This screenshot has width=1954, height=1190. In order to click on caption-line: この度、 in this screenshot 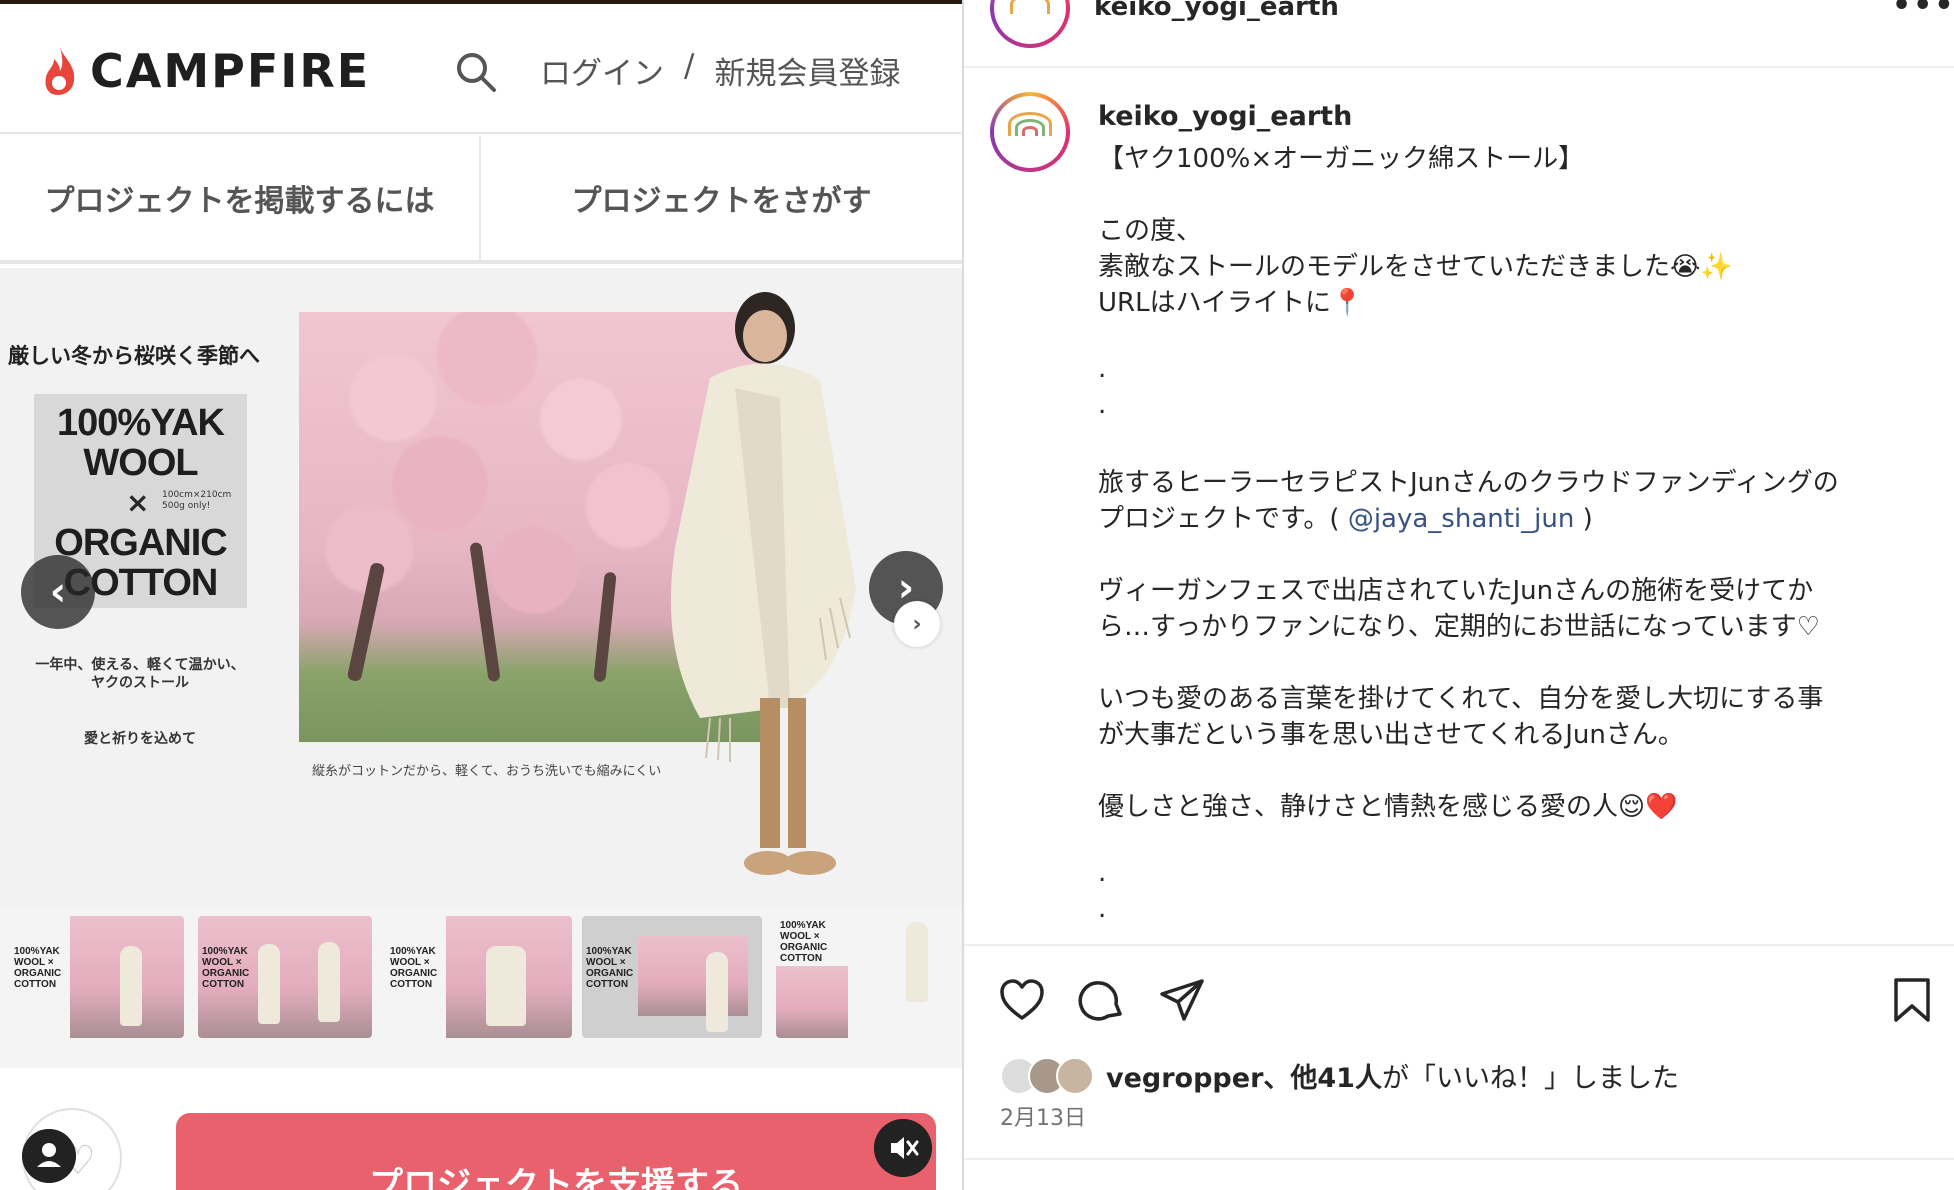, I will do `click(1150, 231)`.